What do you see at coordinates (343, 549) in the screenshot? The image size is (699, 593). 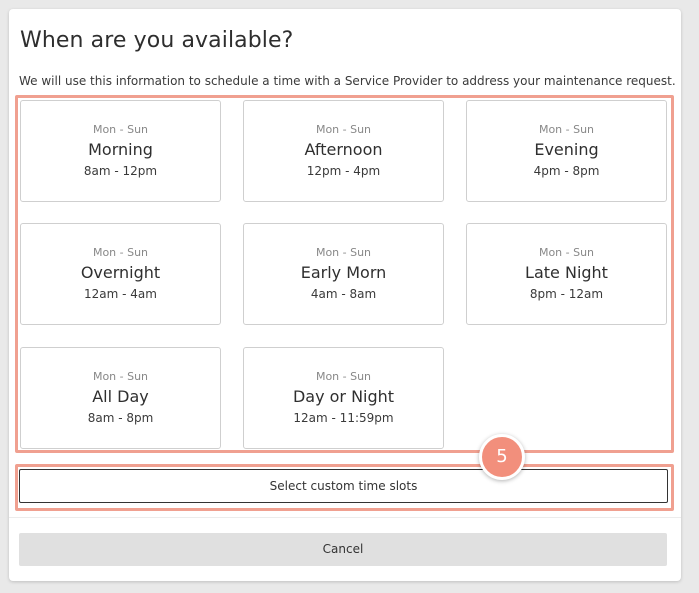 I see `cancel-button: Cancel` at bounding box center [343, 549].